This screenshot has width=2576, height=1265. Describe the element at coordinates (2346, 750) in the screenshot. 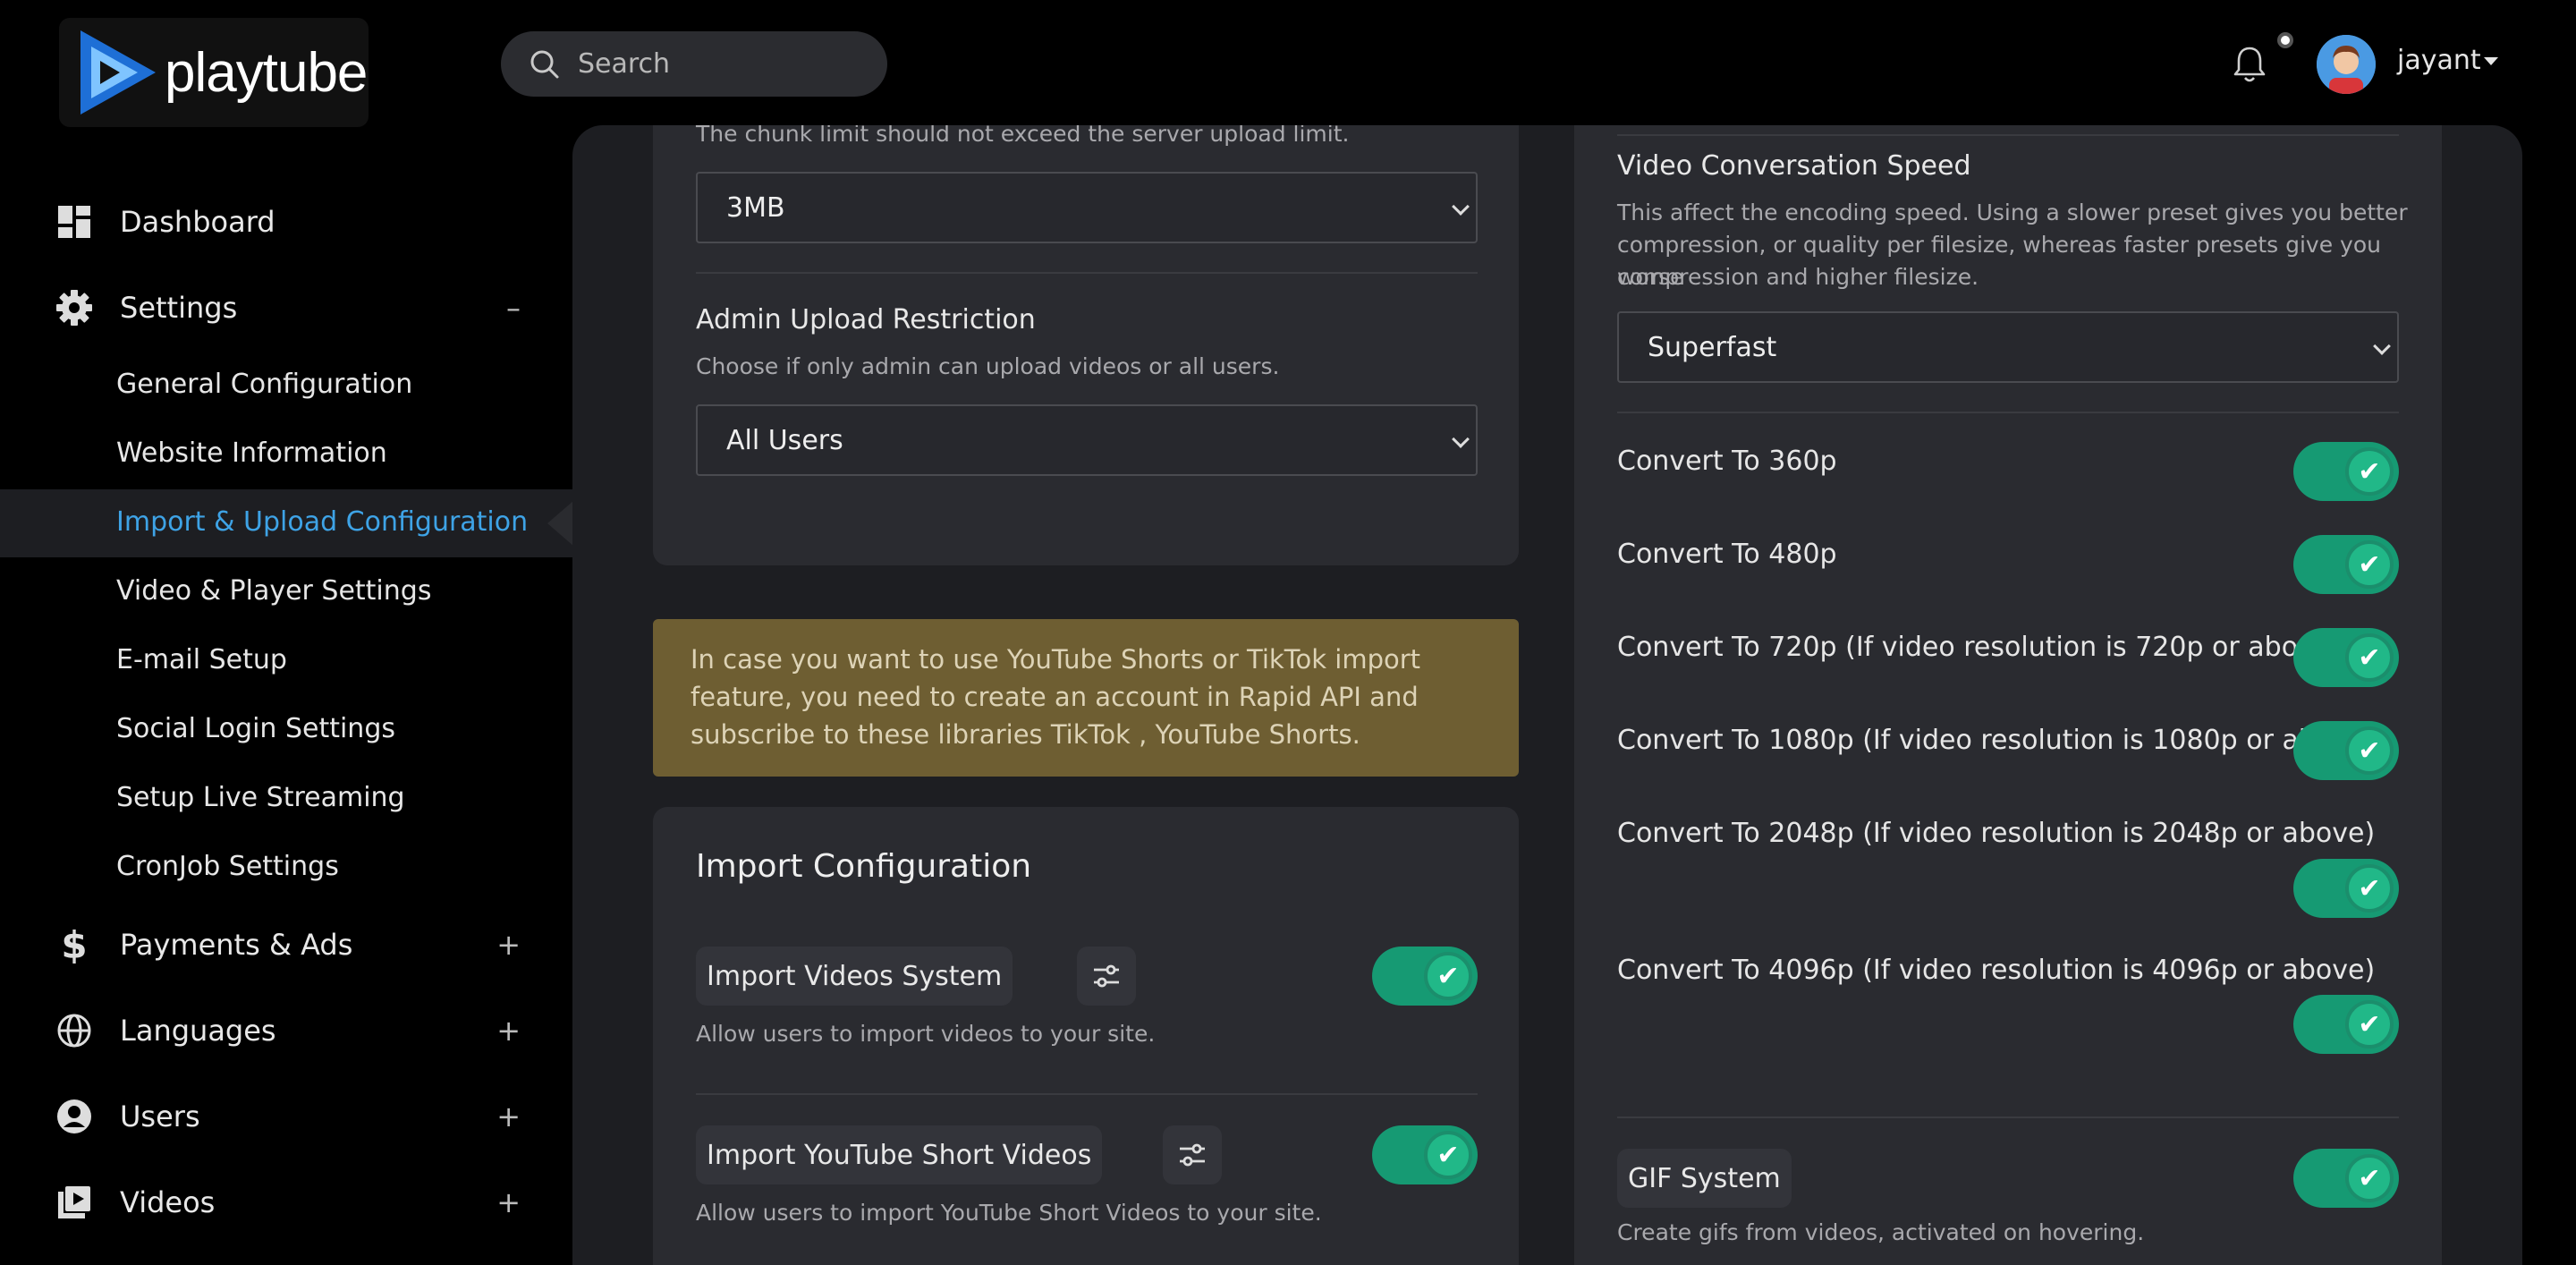

I see `convert-1080p-toggle: ✔` at that location.